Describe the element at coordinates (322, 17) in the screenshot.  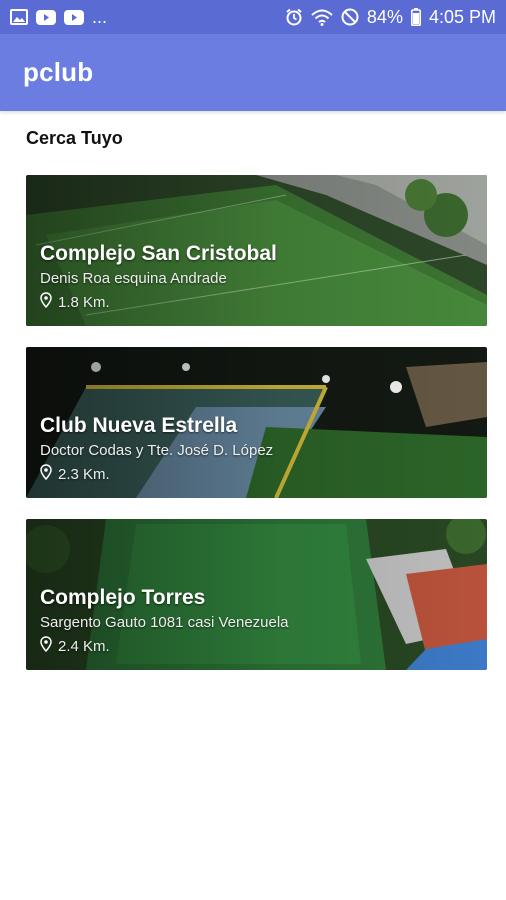
I see `wifi-icon` at that location.